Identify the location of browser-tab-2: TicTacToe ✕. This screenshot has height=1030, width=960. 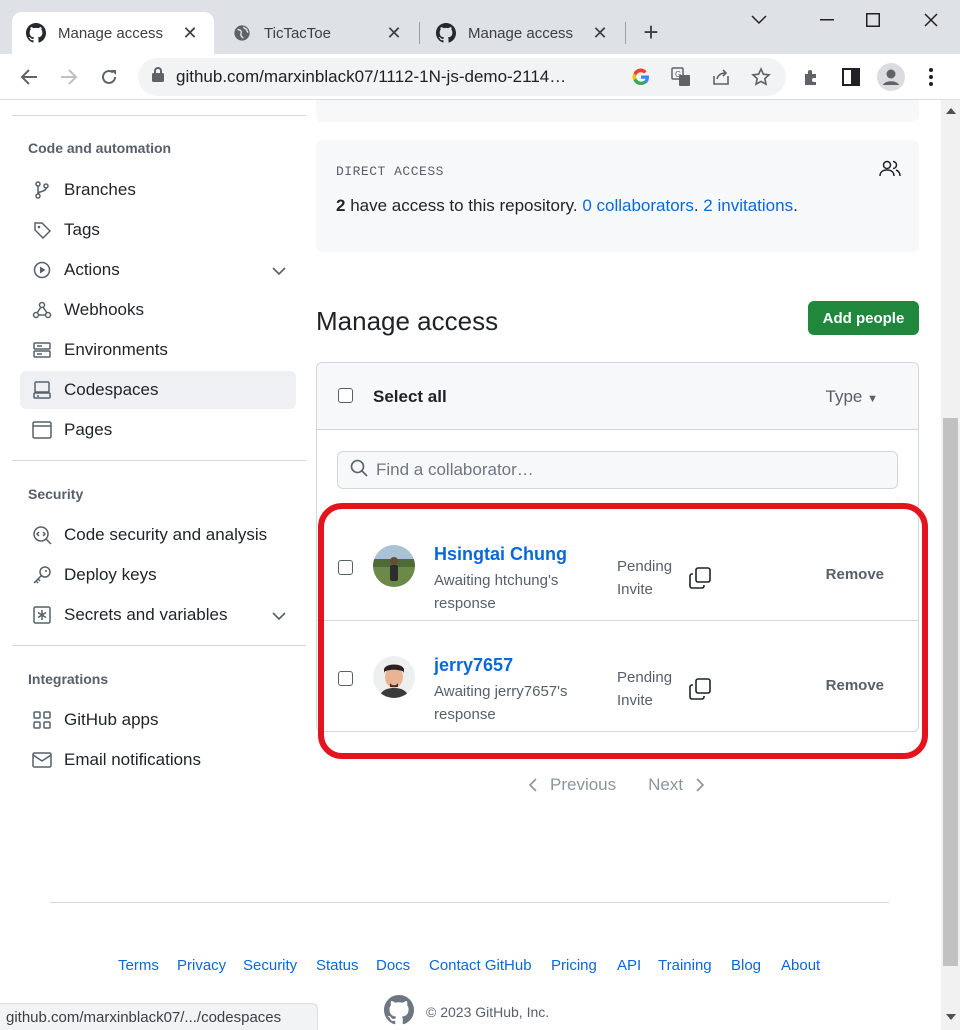
(318, 33).